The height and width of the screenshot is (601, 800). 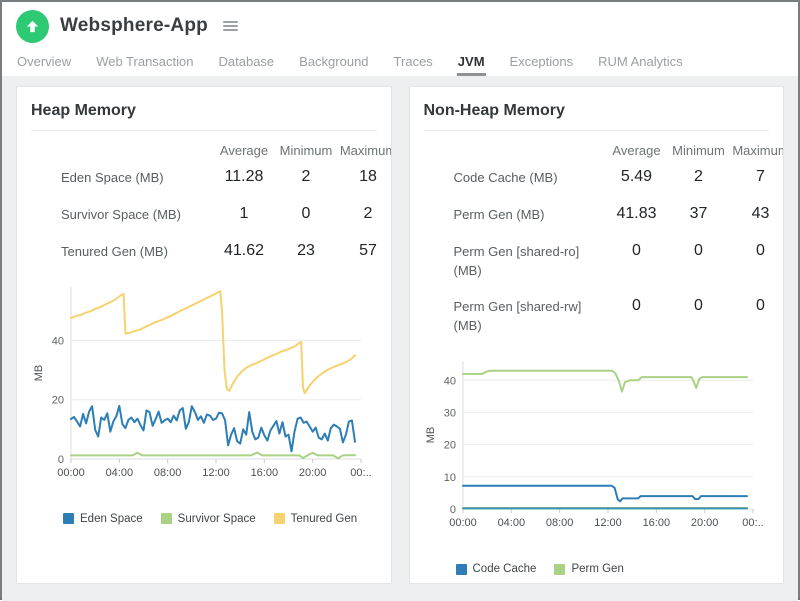 I want to click on tab-web-transaction: Web Transaction, so click(x=144, y=63).